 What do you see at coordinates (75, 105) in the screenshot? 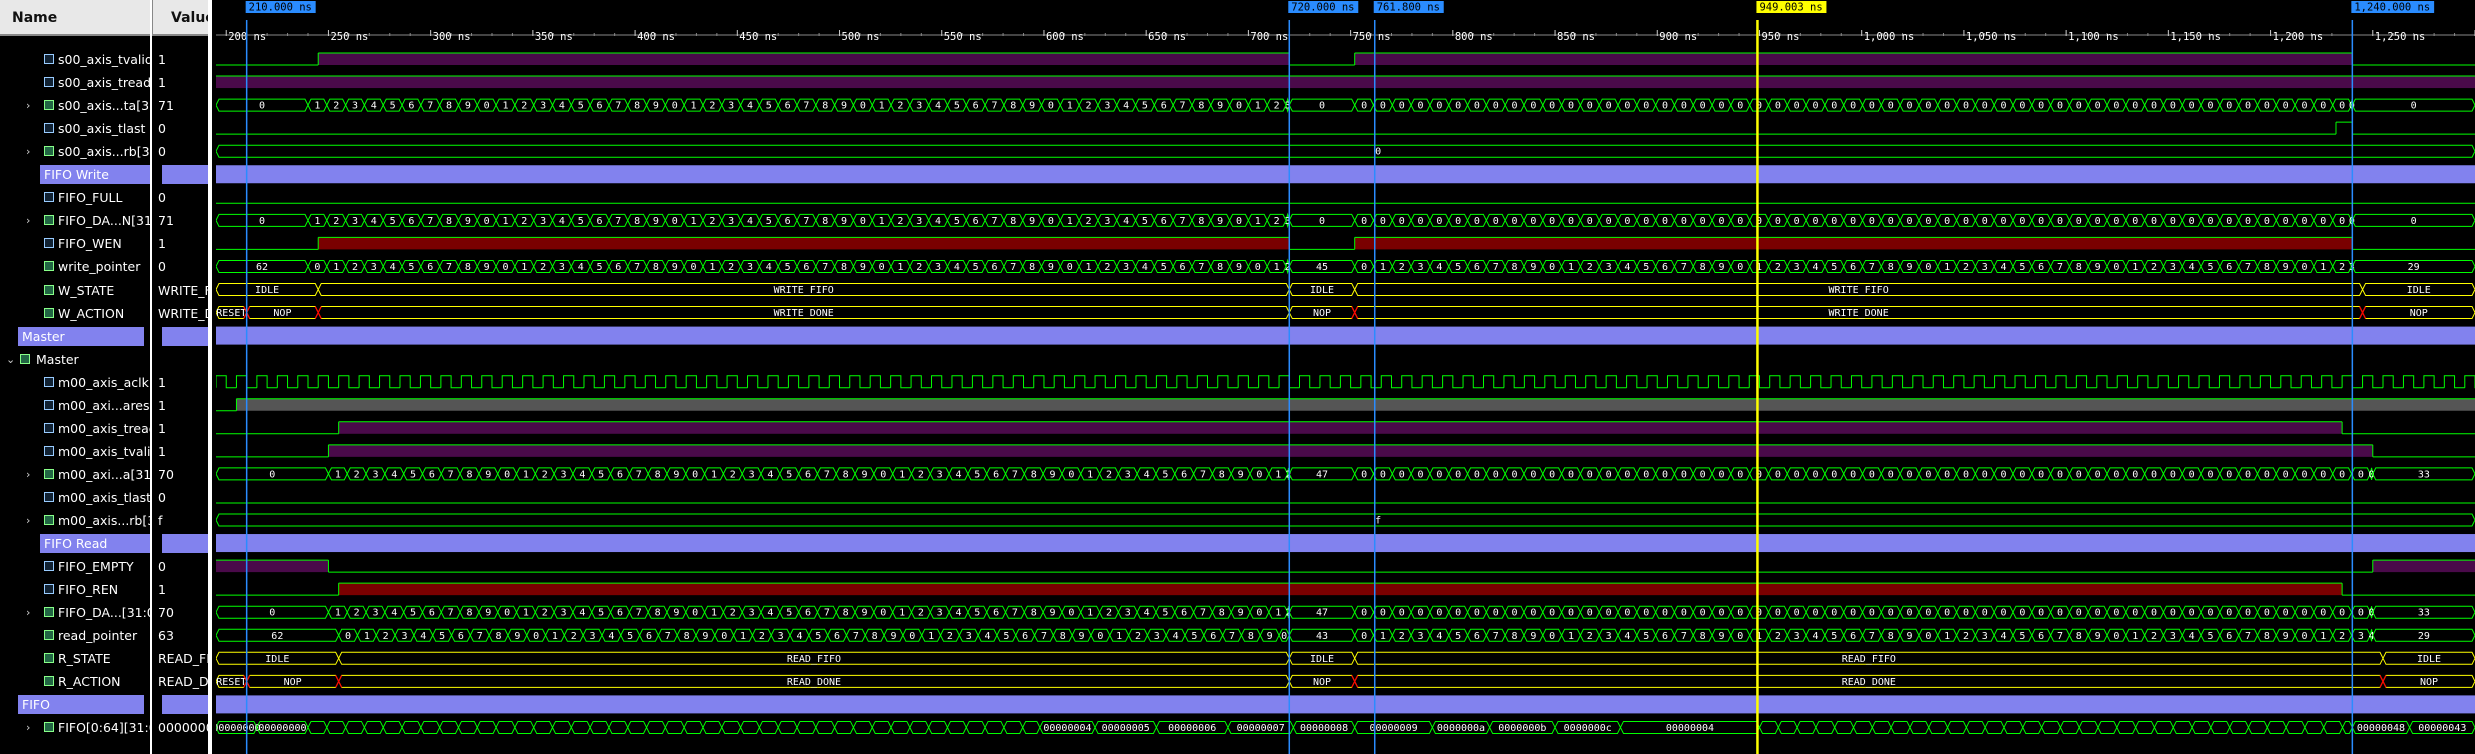
I see `signal-row-s00-tdata: › s00_axis...ta[31:0]` at bounding box center [75, 105].